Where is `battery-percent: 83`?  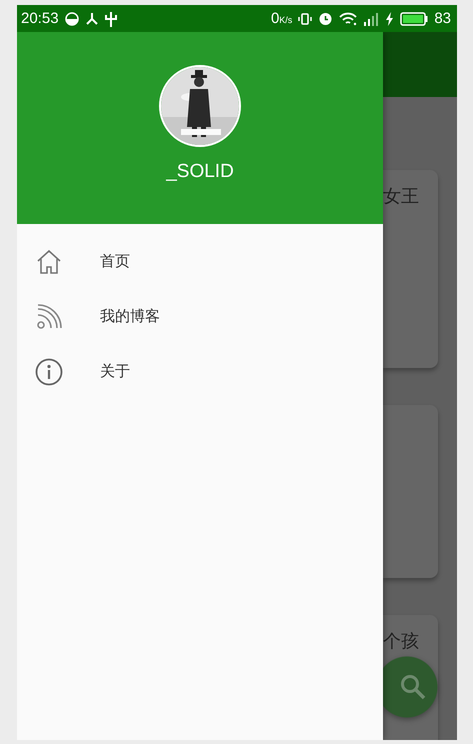
battery-percent: 83 is located at coordinates (442, 18).